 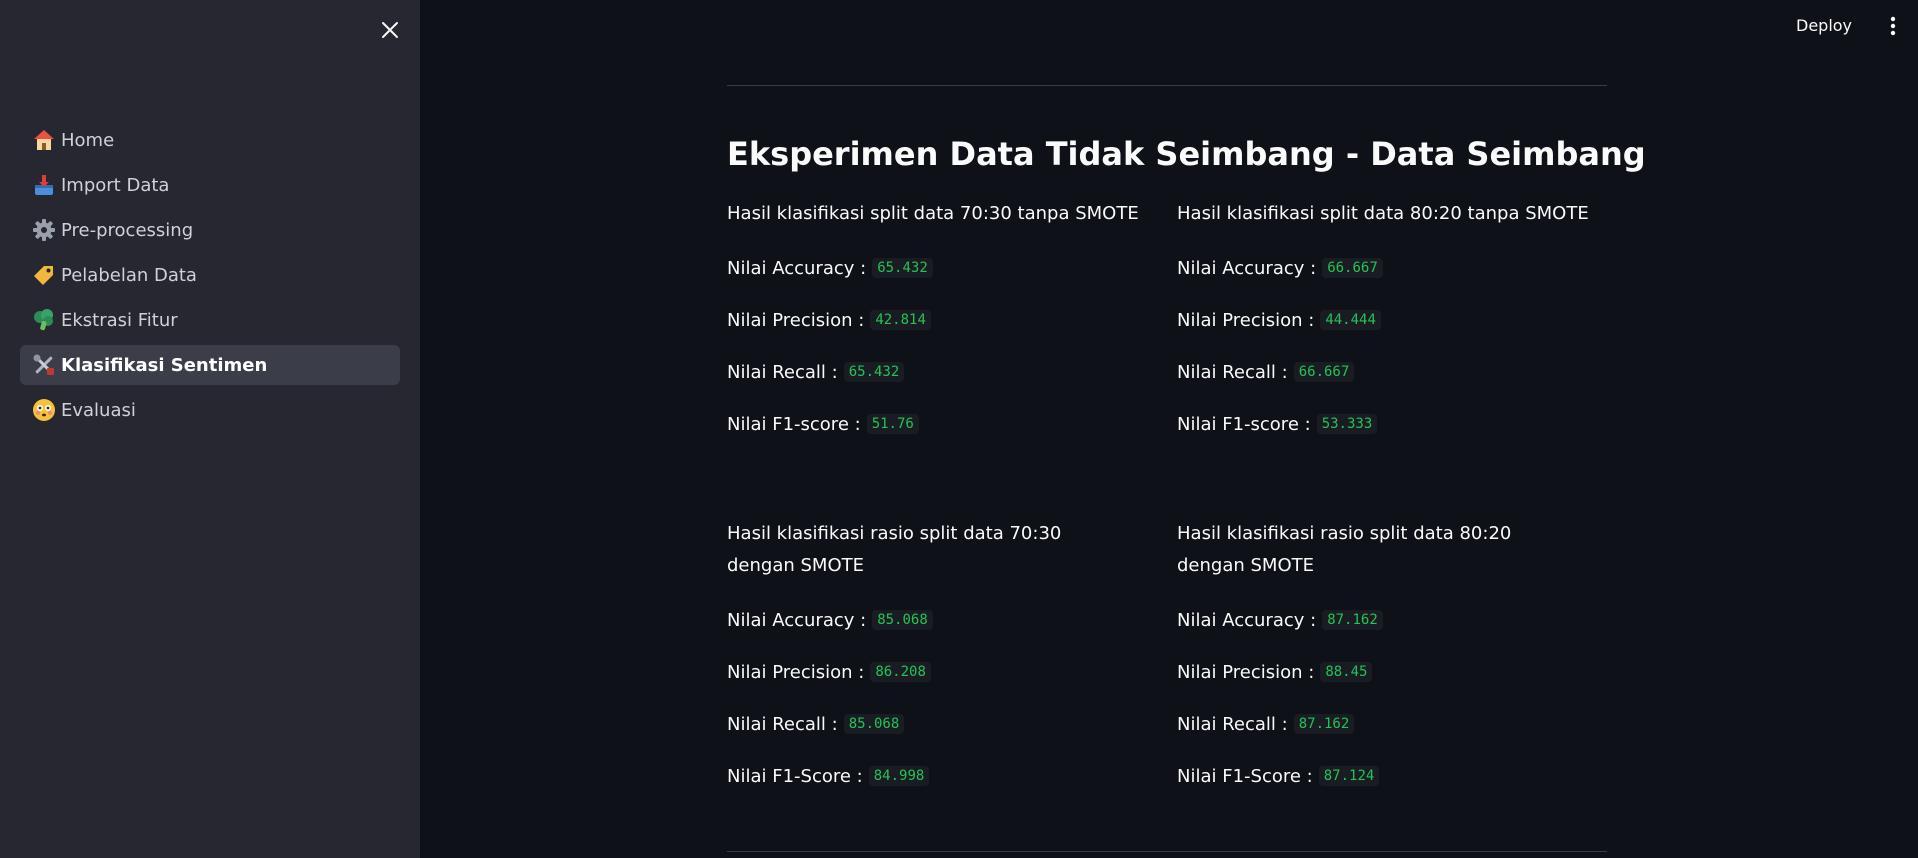 I want to click on sidebar-item-home: Home, so click(x=210, y=140).